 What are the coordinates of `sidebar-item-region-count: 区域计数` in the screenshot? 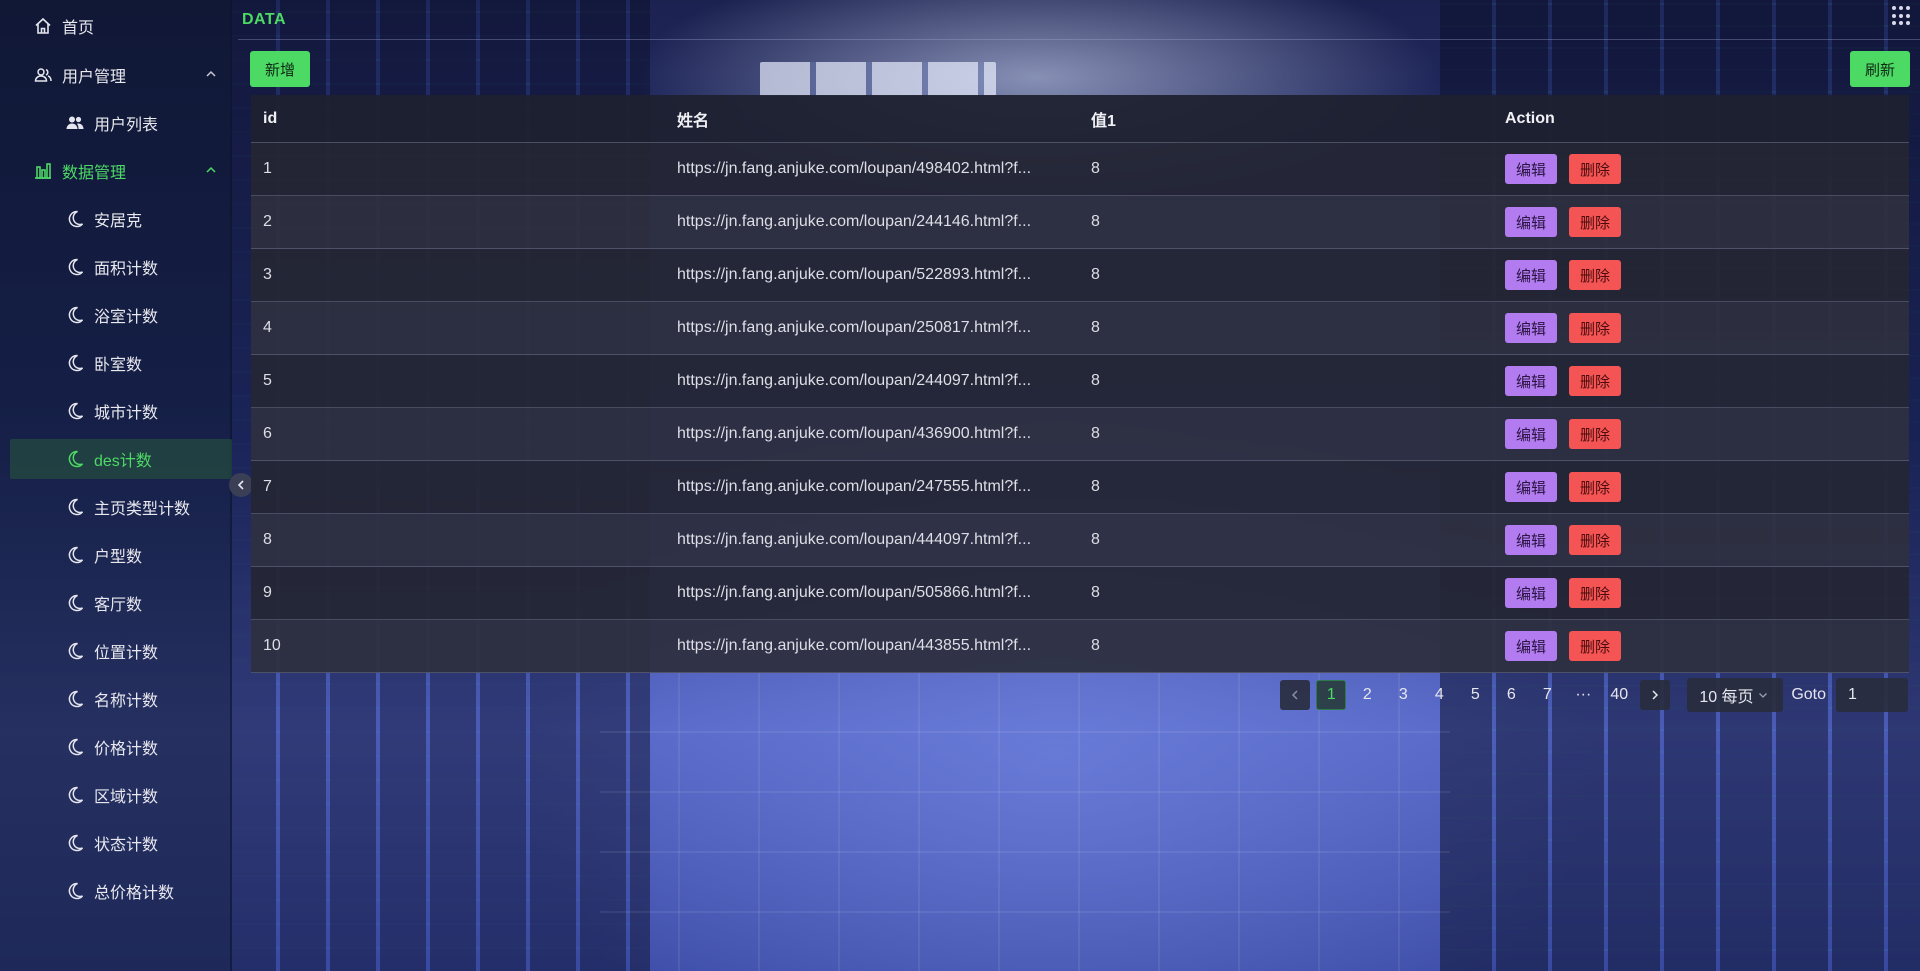 It's located at (116, 795).